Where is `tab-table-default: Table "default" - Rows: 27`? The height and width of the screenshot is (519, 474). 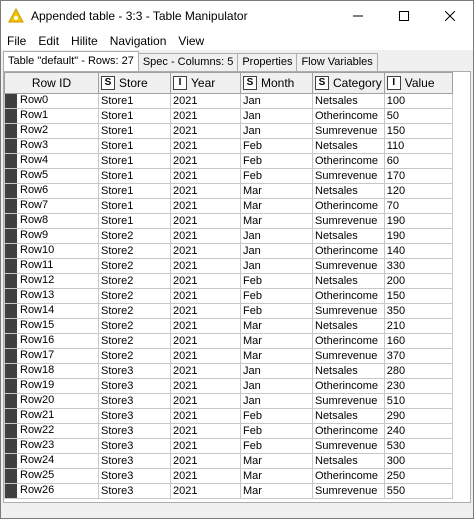
tab-table-default: Table "default" - Rows: 27 is located at coordinates (71, 61).